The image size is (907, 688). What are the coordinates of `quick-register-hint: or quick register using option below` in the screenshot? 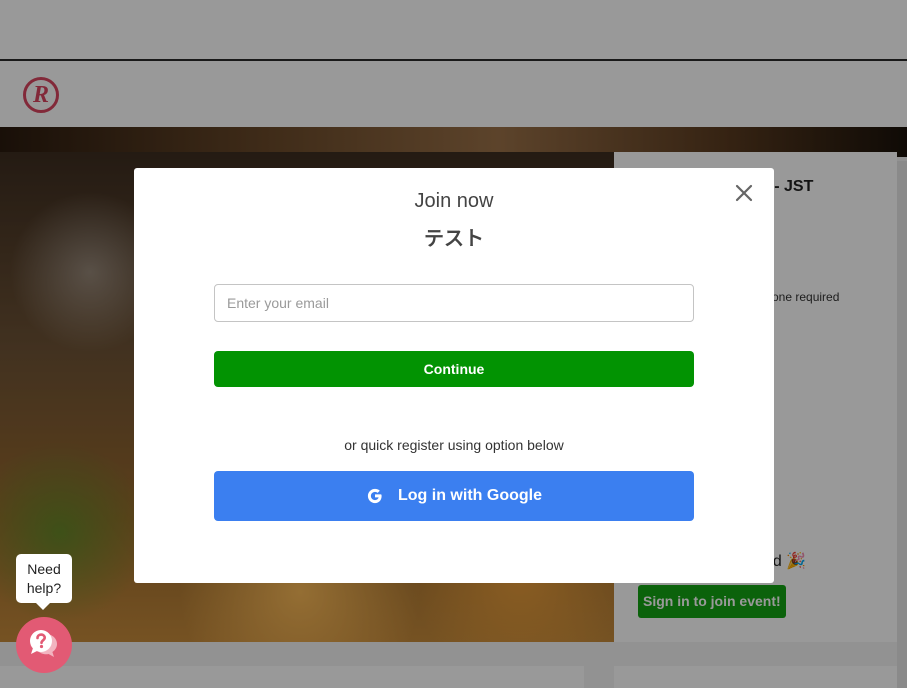 It's located at (454, 445).